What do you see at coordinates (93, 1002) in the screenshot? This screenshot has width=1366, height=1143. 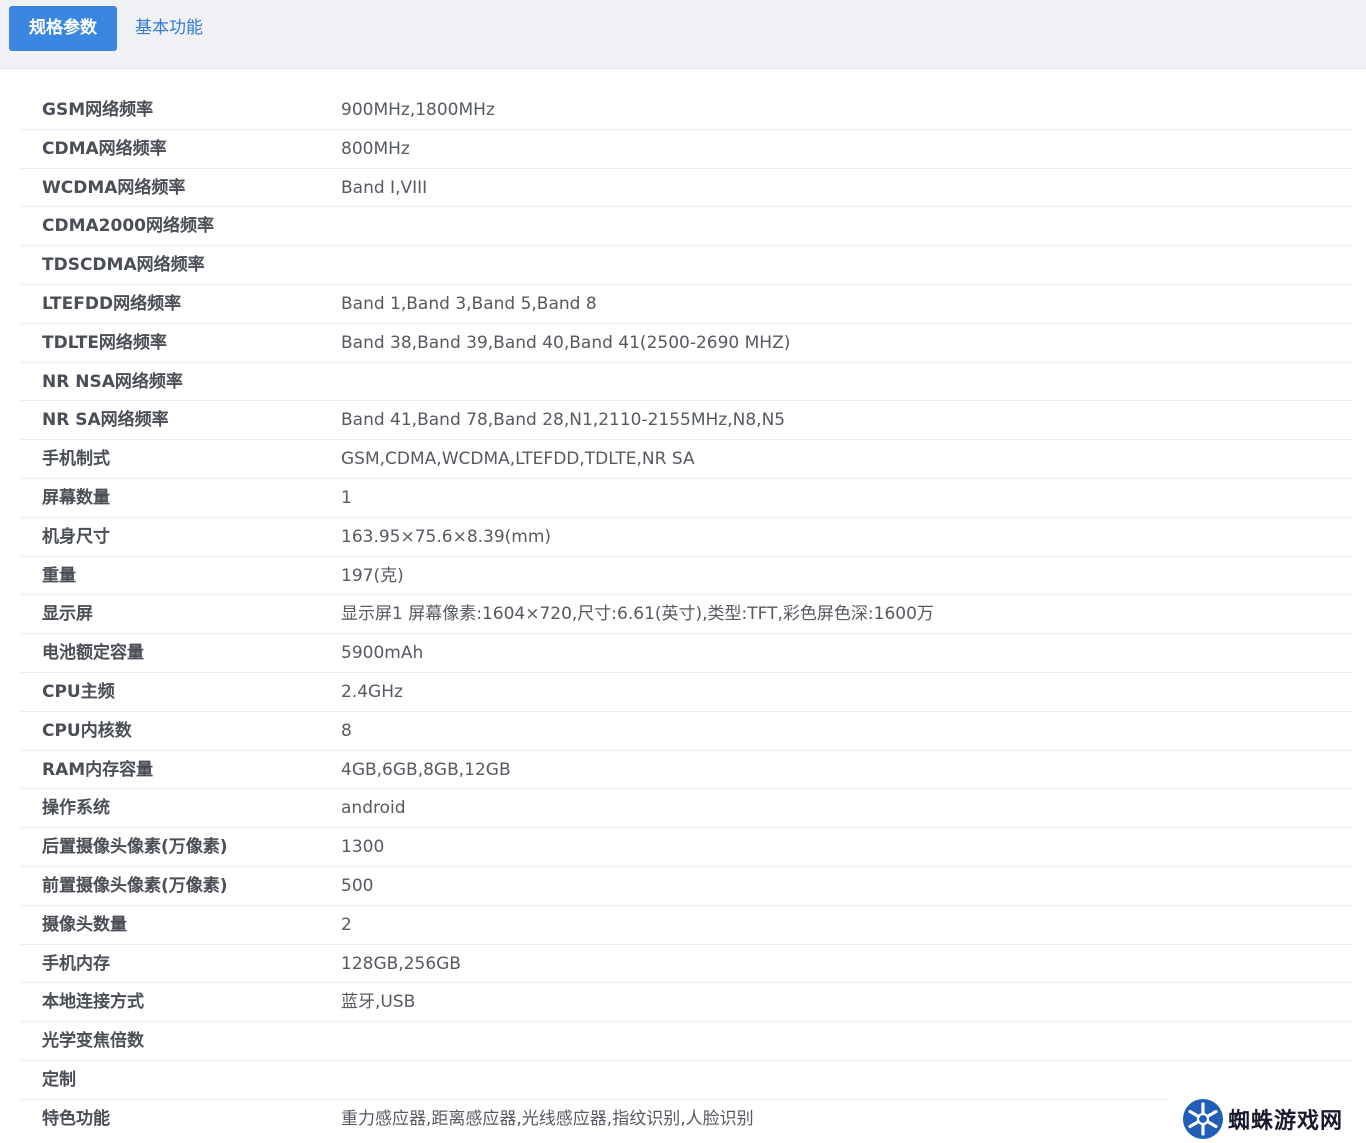 I see `spec-label: 本地连接方式` at bounding box center [93, 1002].